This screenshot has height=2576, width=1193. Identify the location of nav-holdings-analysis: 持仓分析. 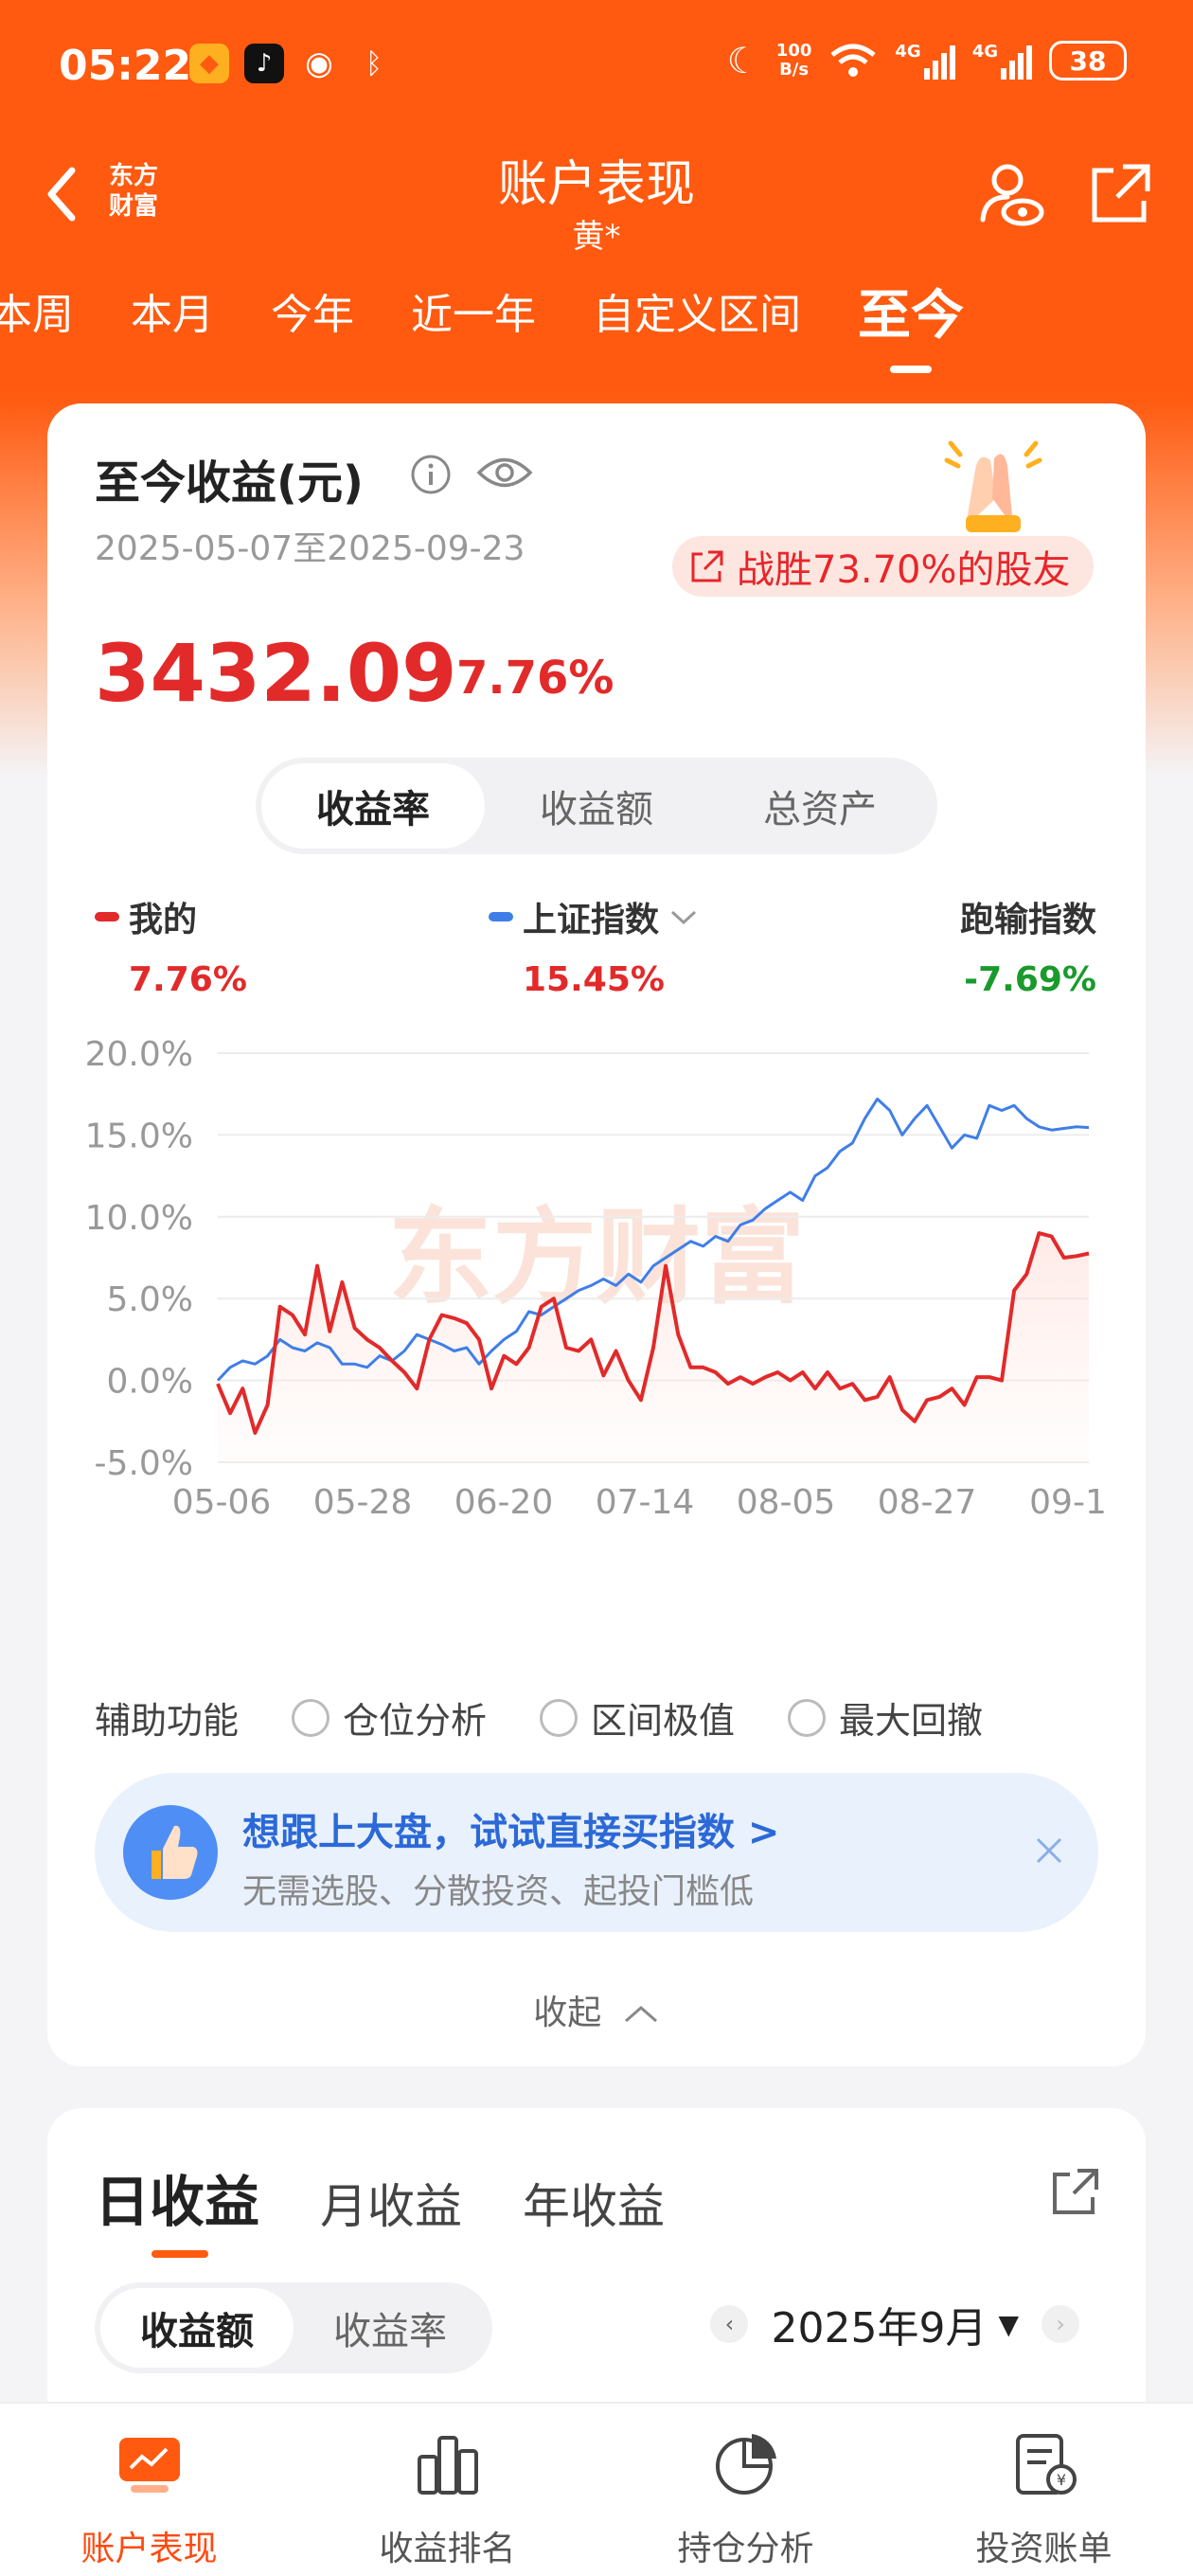
(745, 2490).